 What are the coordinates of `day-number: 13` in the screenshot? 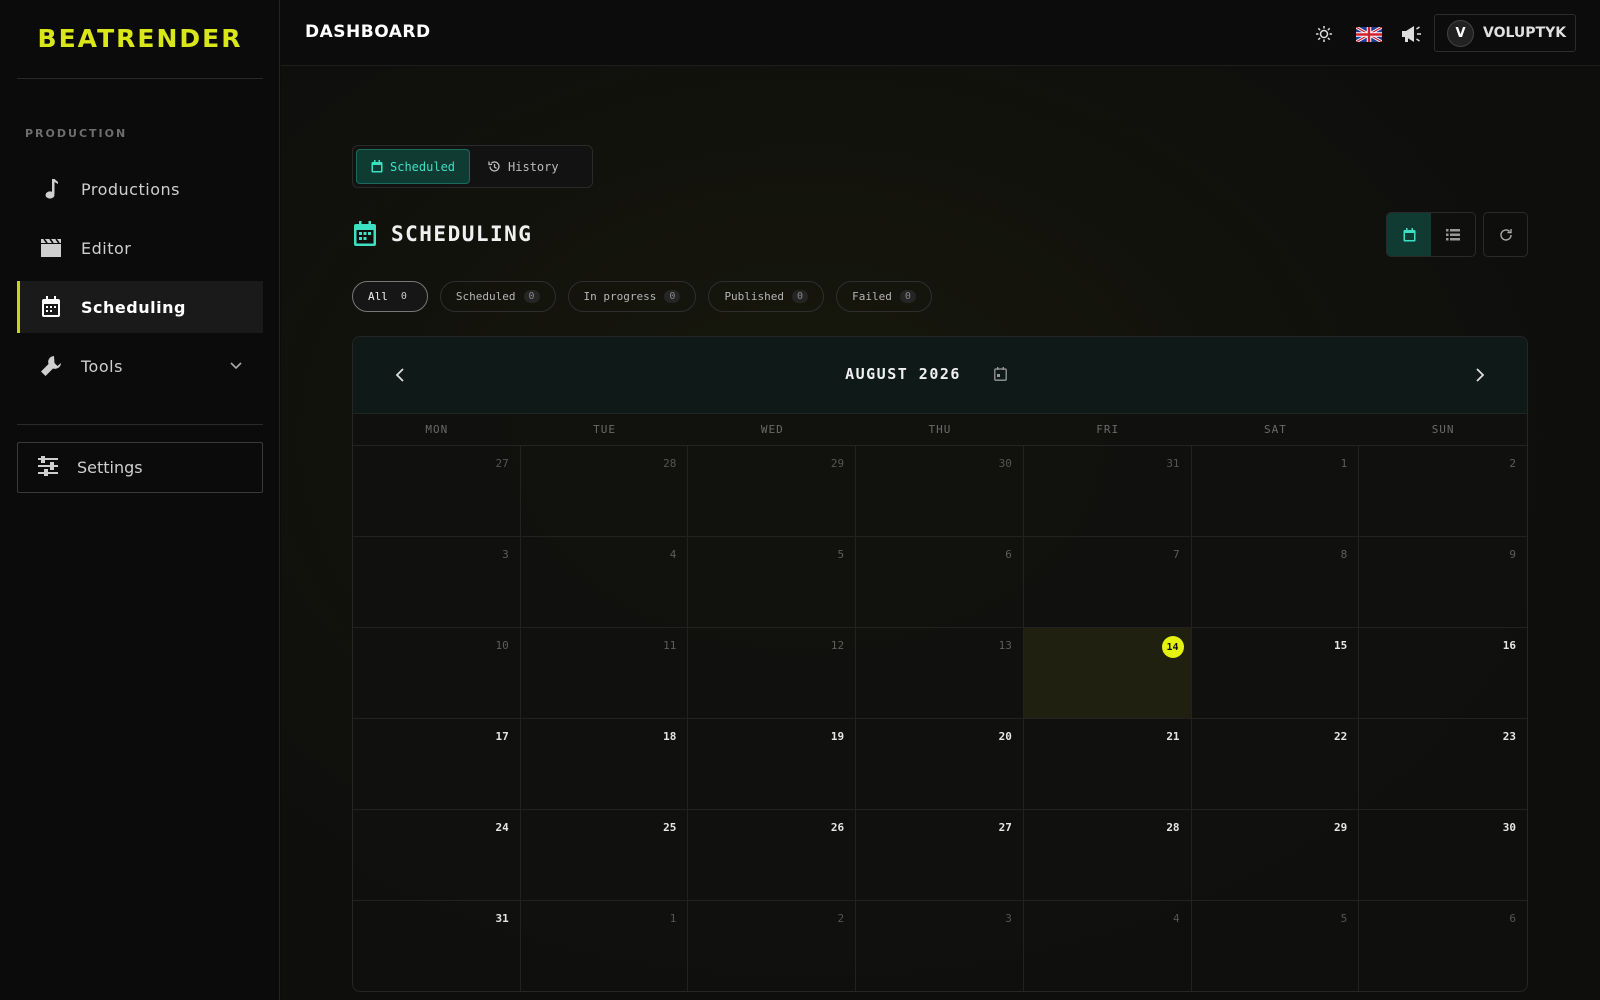 It's located at (1005, 645).